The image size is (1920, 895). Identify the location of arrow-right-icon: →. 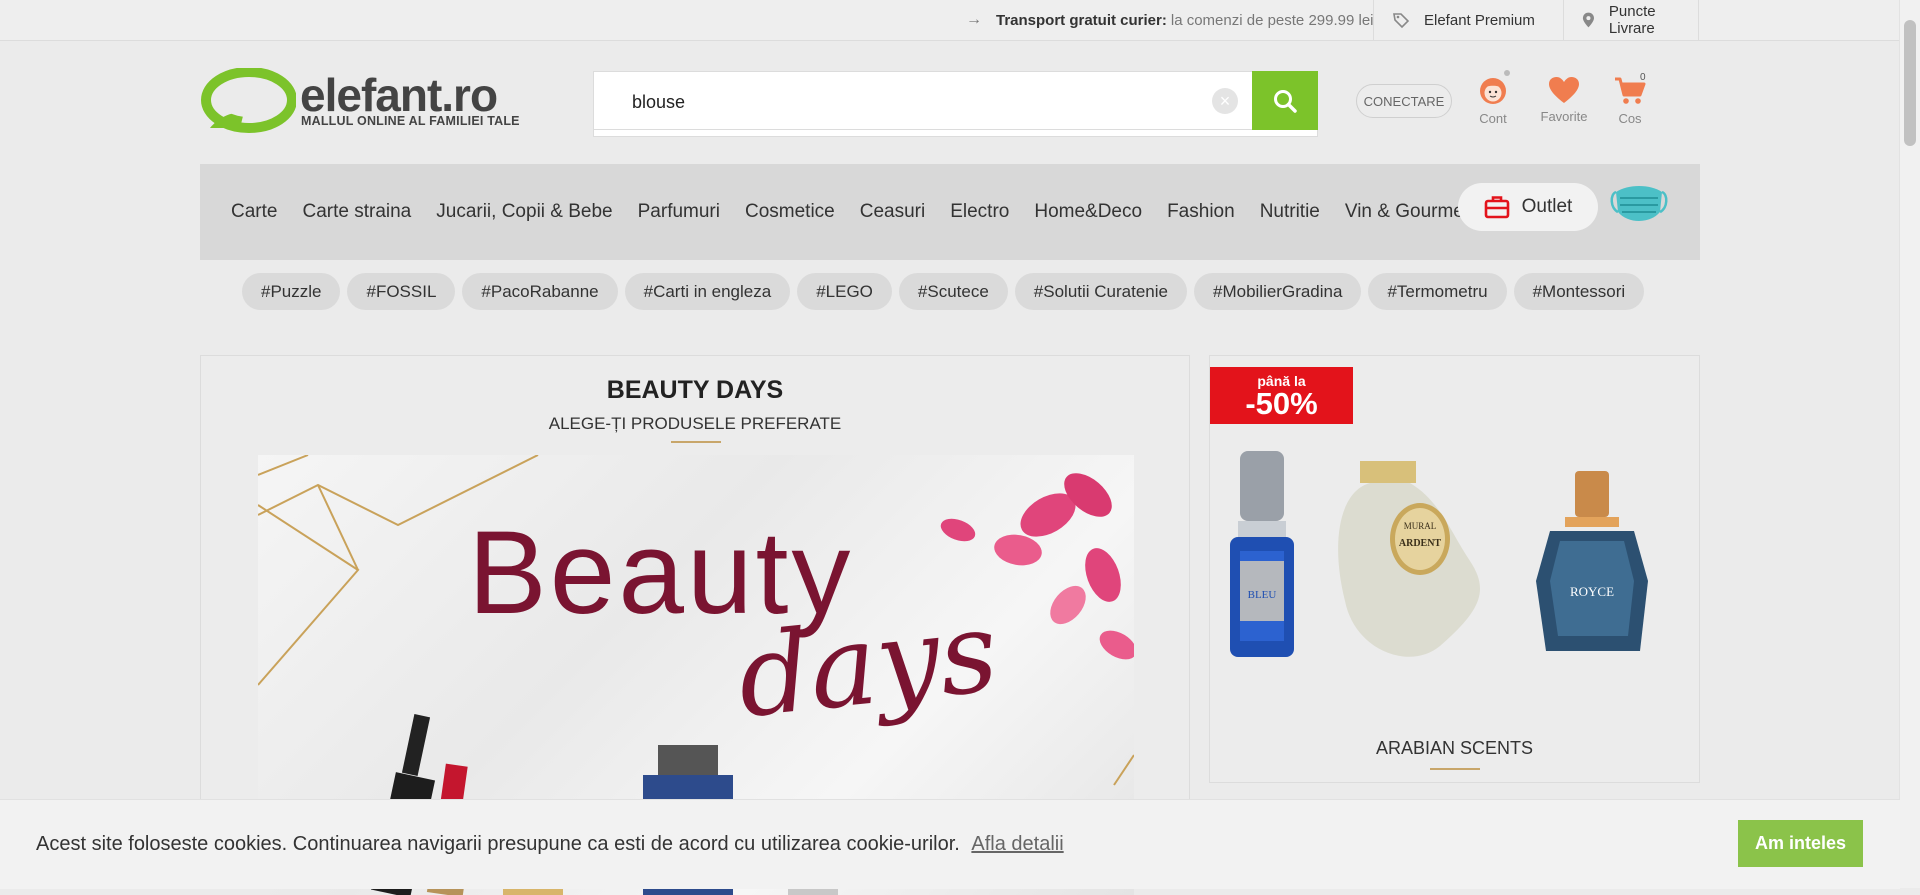
(974, 19).